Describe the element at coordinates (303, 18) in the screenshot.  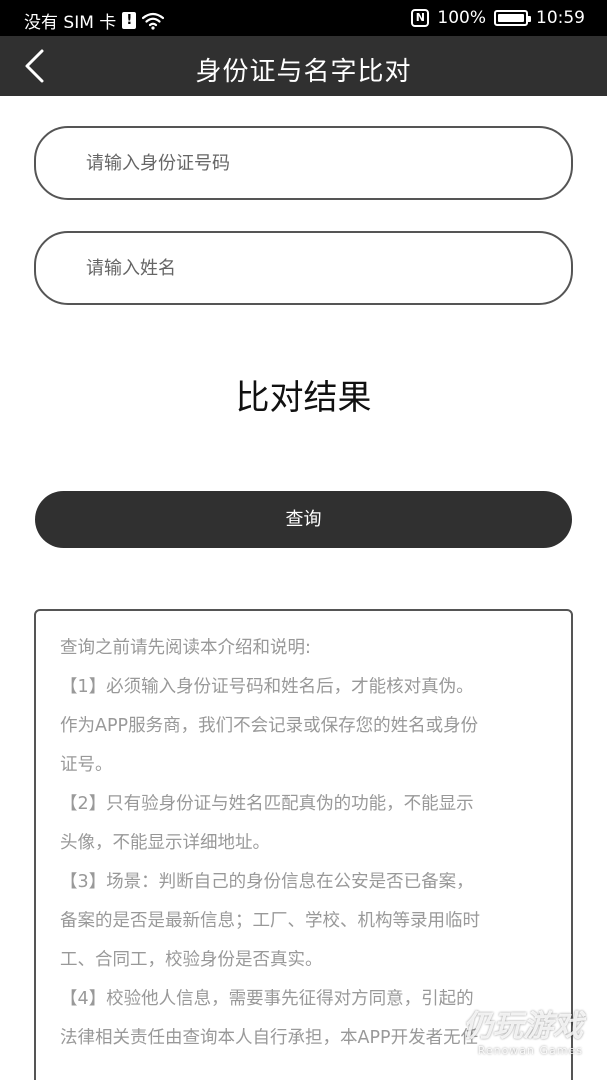
I see `status-bar: 没有 SIM 卡 ! N 100% 10:59` at that location.